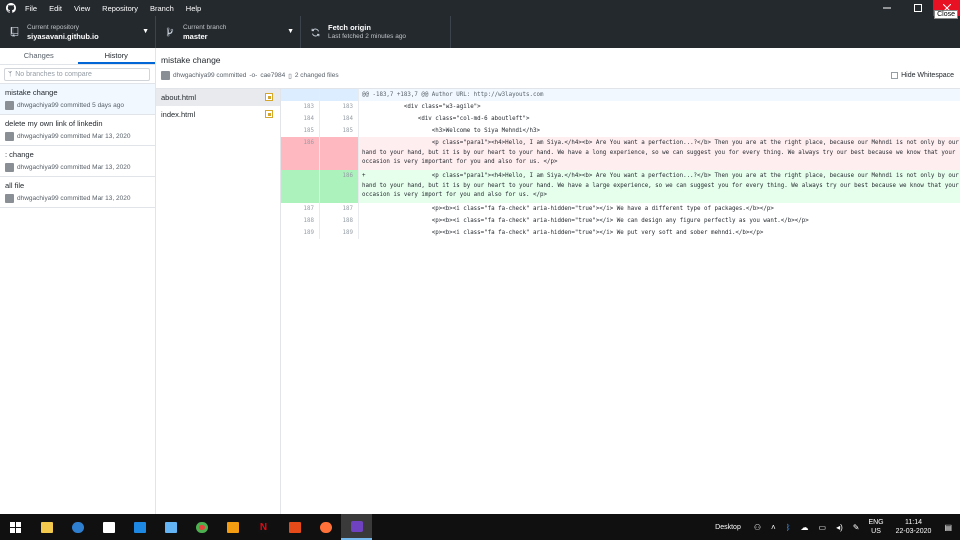 This screenshot has height=540, width=960. Describe the element at coordinates (620, 107) in the screenshot. I see `diff-line: 183 183 <div class="w3-agile">` at that location.